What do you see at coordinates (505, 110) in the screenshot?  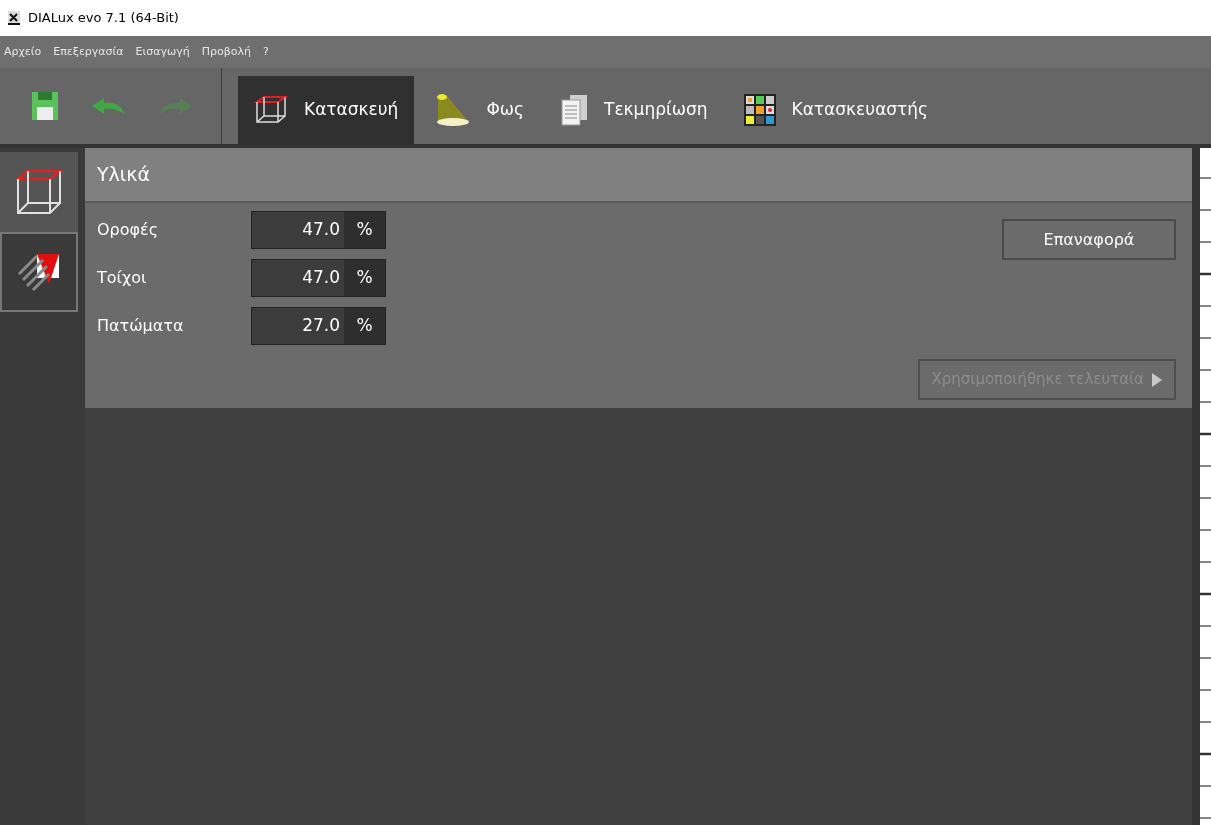 I see `tab-label: Φως` at bounding box center [505, 110].